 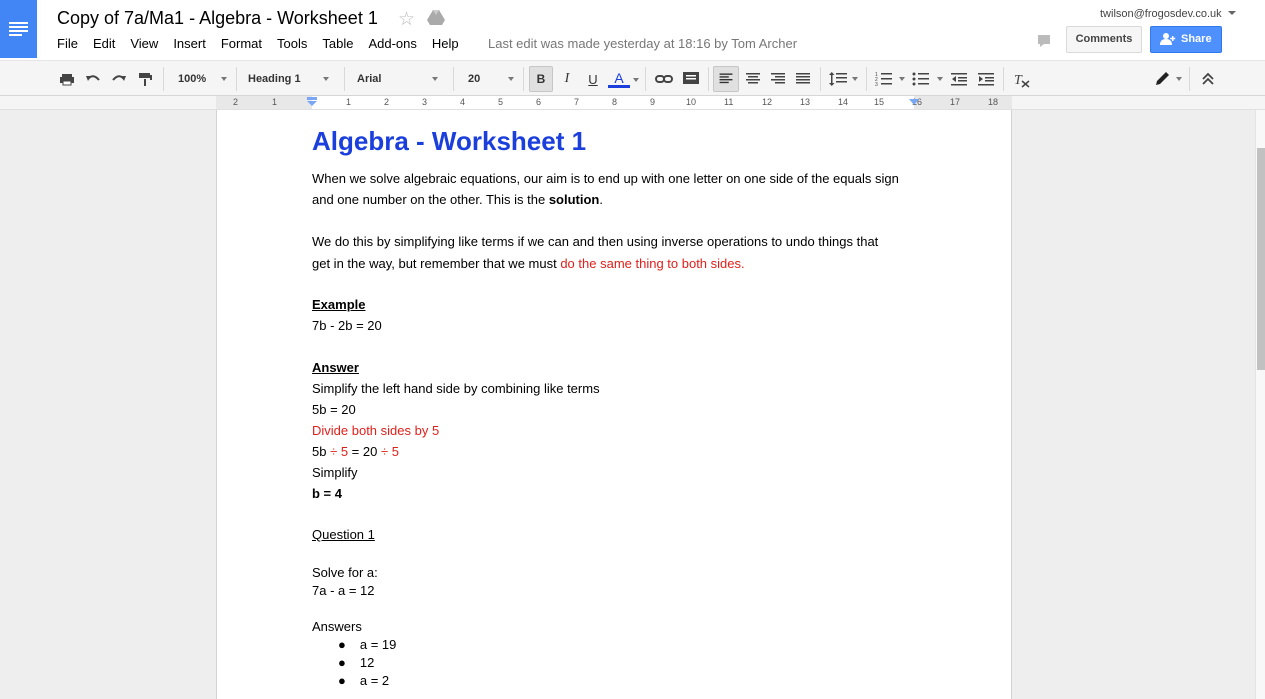 I want to click on font-select: Arial, so click(x=399, y=79).